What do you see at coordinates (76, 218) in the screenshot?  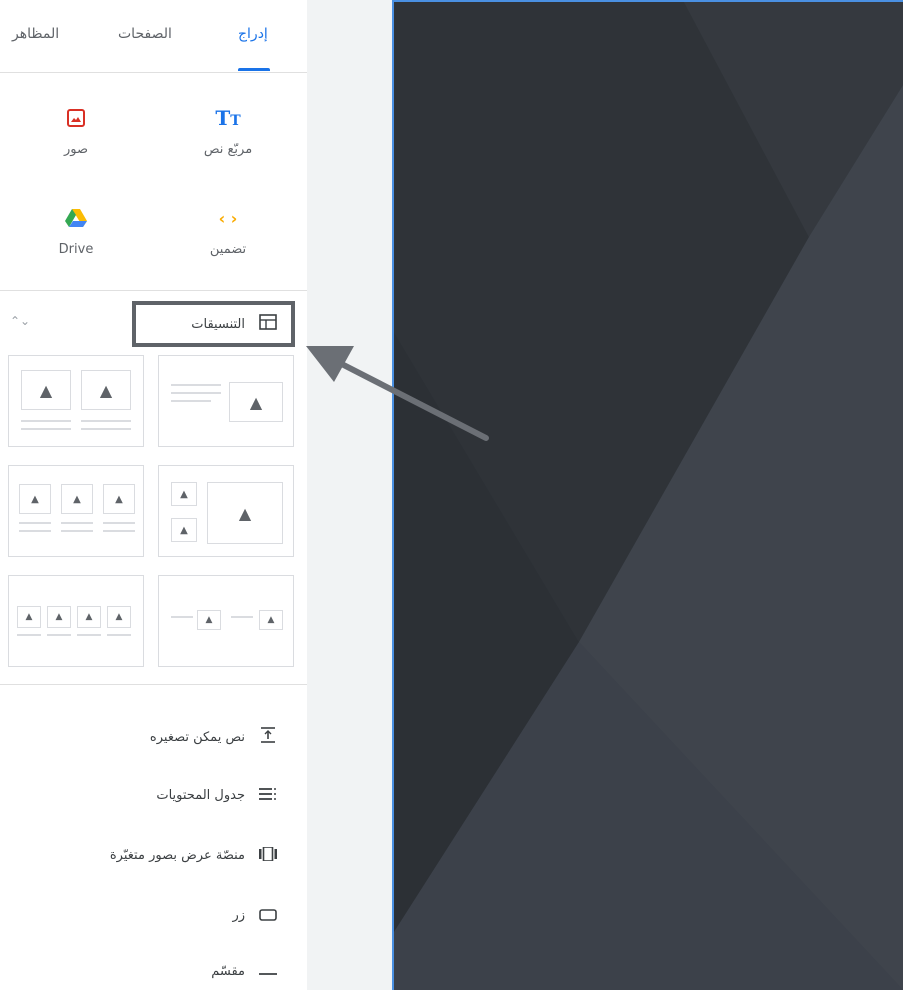 I see `google-drive-icon` at bounding box center [76, 218].